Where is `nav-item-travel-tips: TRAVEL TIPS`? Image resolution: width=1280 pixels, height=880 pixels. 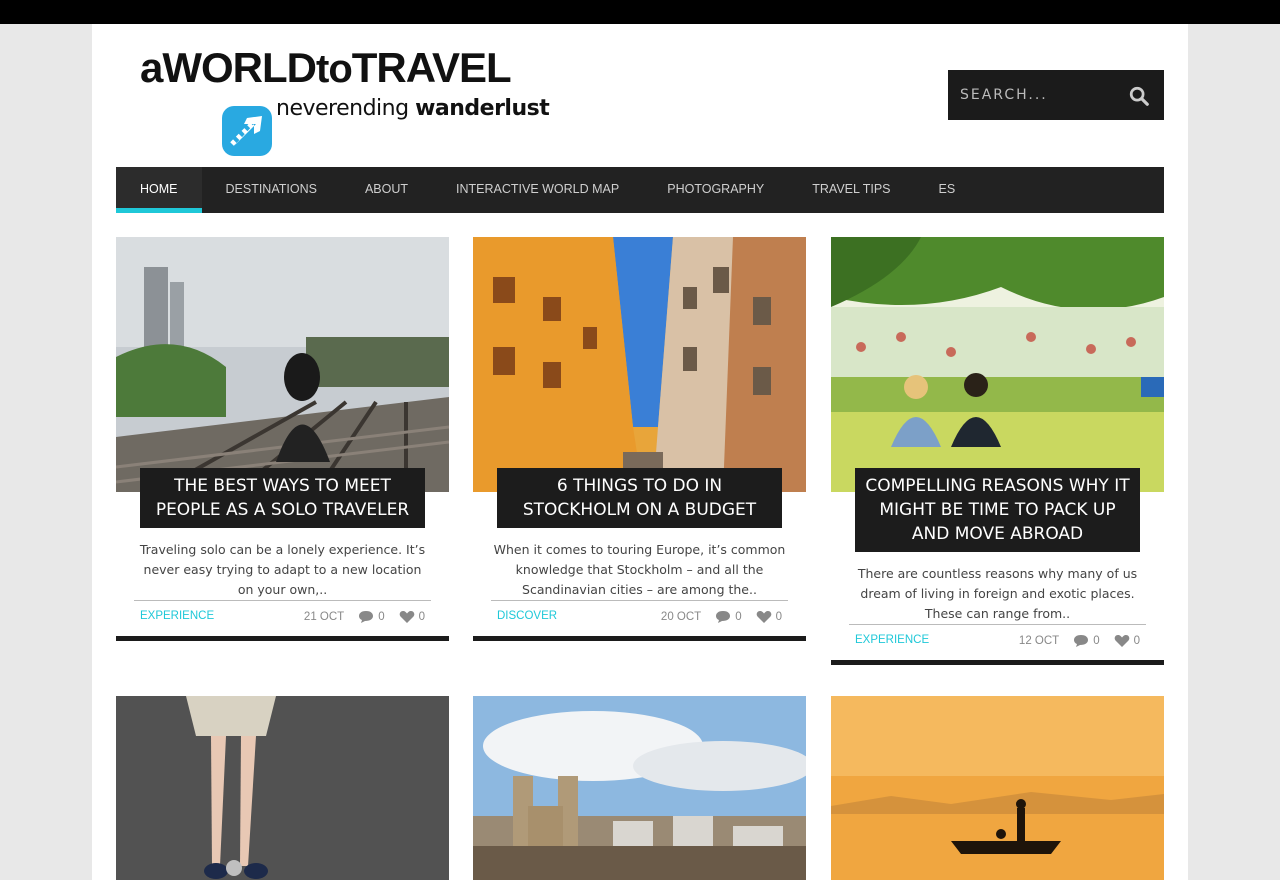
nav-item-travel-tips: TRAVEL TIPS is located at coordinates (851, 190).